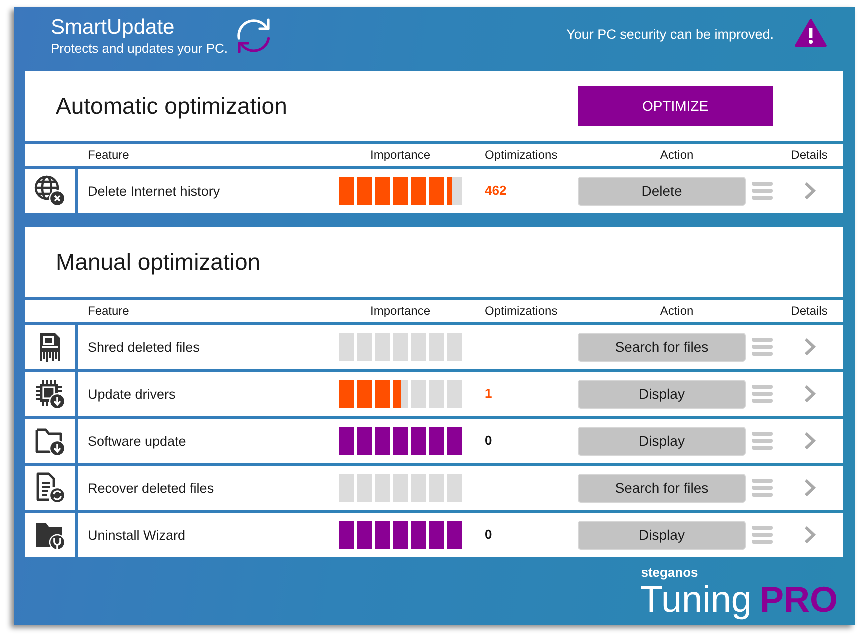 The image size is (865, 638). What do you see at coordinates (488, 393) in the screenshot?
I see `optimization-count: 1` at bounding box center [488, 393].